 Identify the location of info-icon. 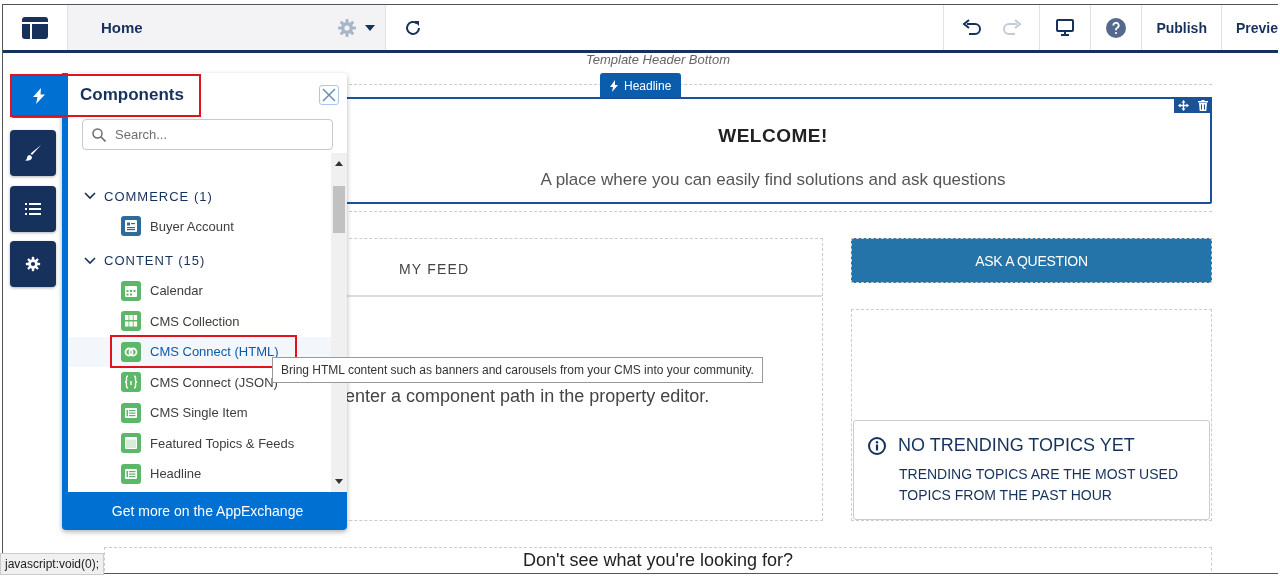
(877, 445).